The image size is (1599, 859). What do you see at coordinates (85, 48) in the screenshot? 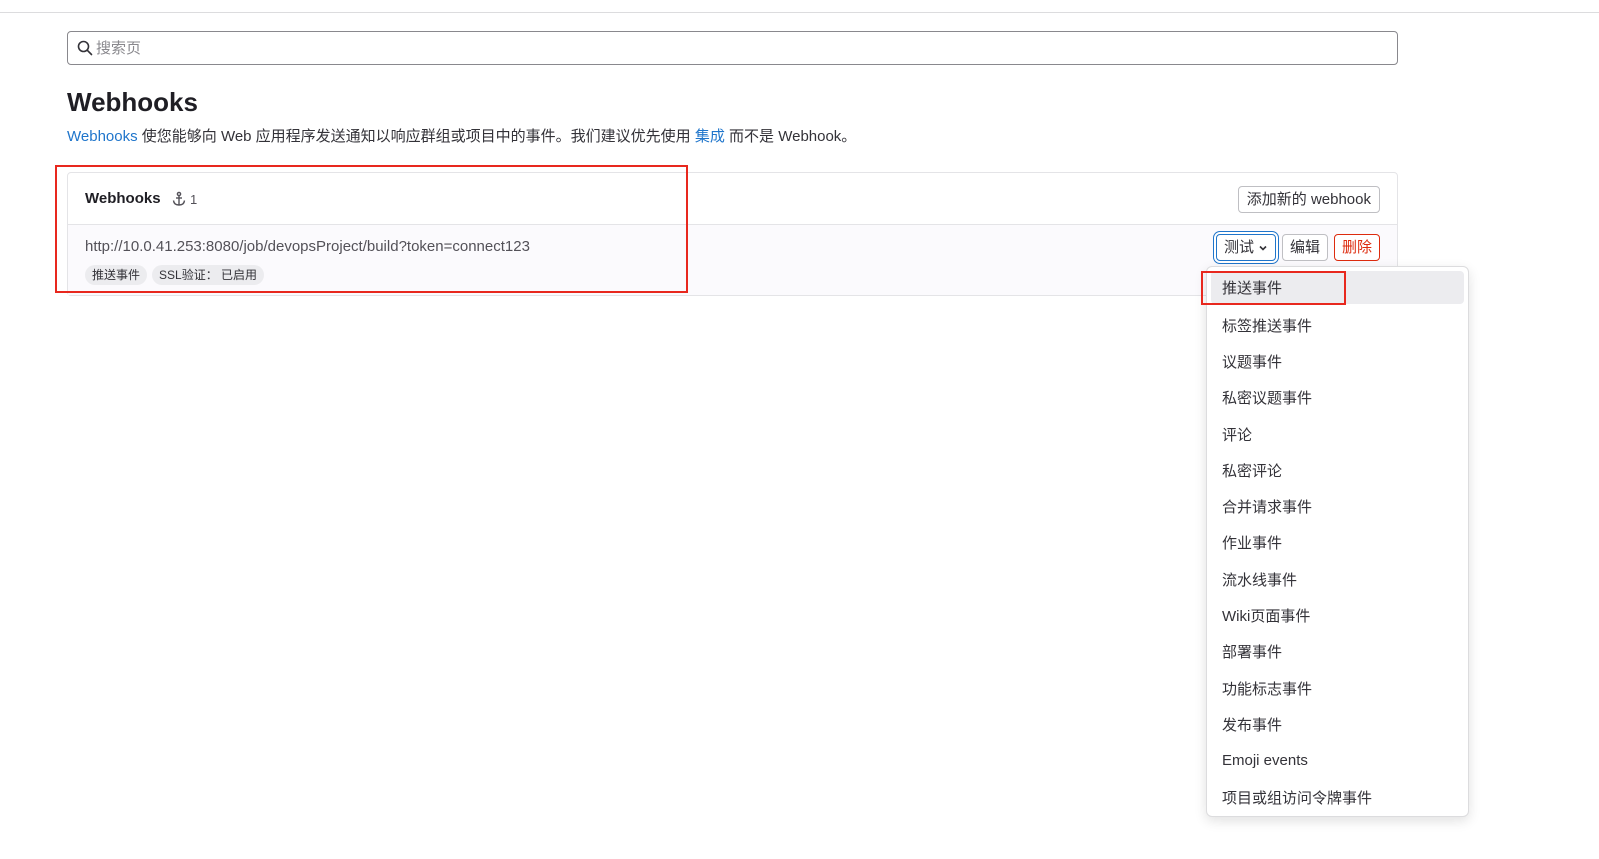
I see `search-icon` at bounding box center [85, 48].